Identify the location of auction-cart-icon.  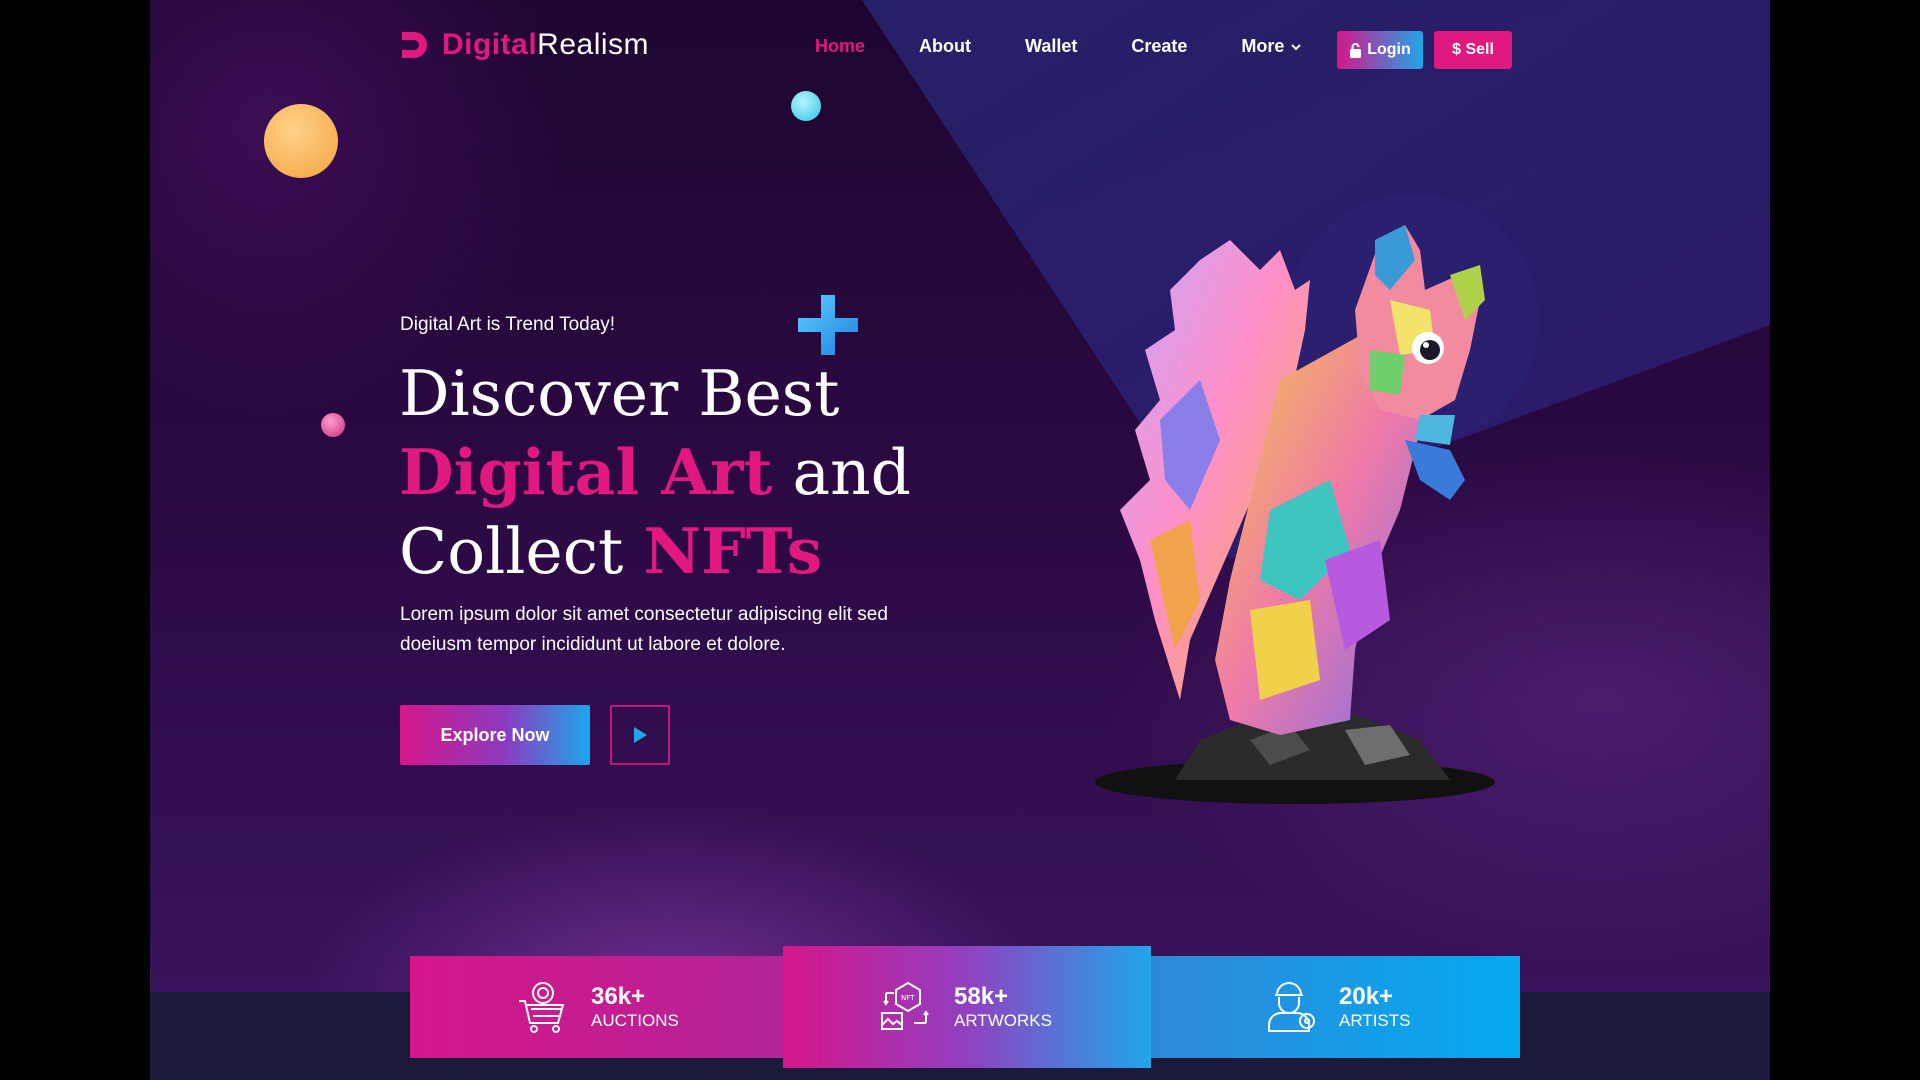
(542, 1007).